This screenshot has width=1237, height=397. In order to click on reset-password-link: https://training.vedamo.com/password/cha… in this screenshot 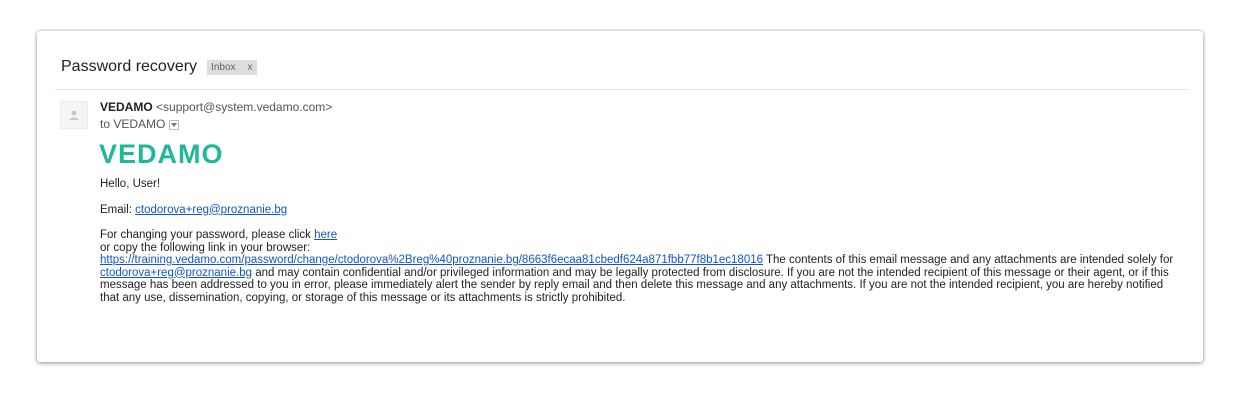, I will do `click(431, 260)`.